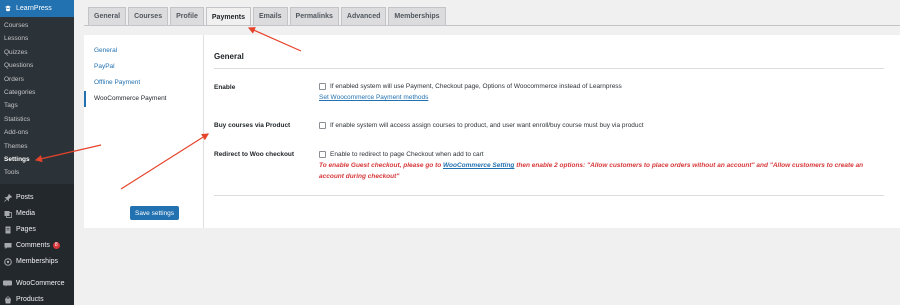 This screenshot has width=900, height=305. Describe the element at coordinates (40, 284) in the screenshot. I see `sidebar-item-label: WooCommerce` at that location.